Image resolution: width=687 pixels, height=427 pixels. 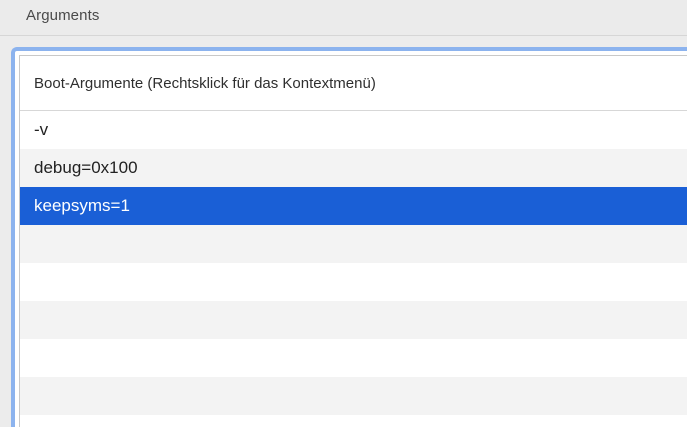 I want to click on row-value: -v, so click(x=41, y=129).